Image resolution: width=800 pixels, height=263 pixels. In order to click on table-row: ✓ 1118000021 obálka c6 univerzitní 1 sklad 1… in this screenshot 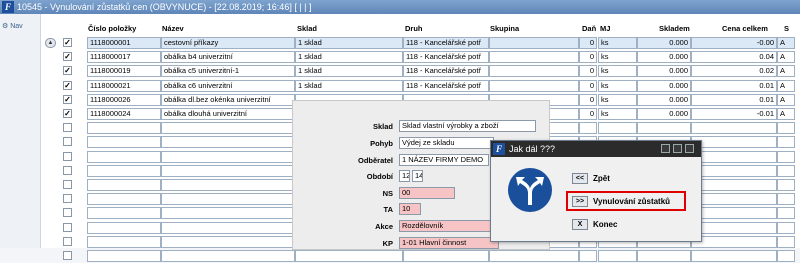, I will do `click(420, 86)`.